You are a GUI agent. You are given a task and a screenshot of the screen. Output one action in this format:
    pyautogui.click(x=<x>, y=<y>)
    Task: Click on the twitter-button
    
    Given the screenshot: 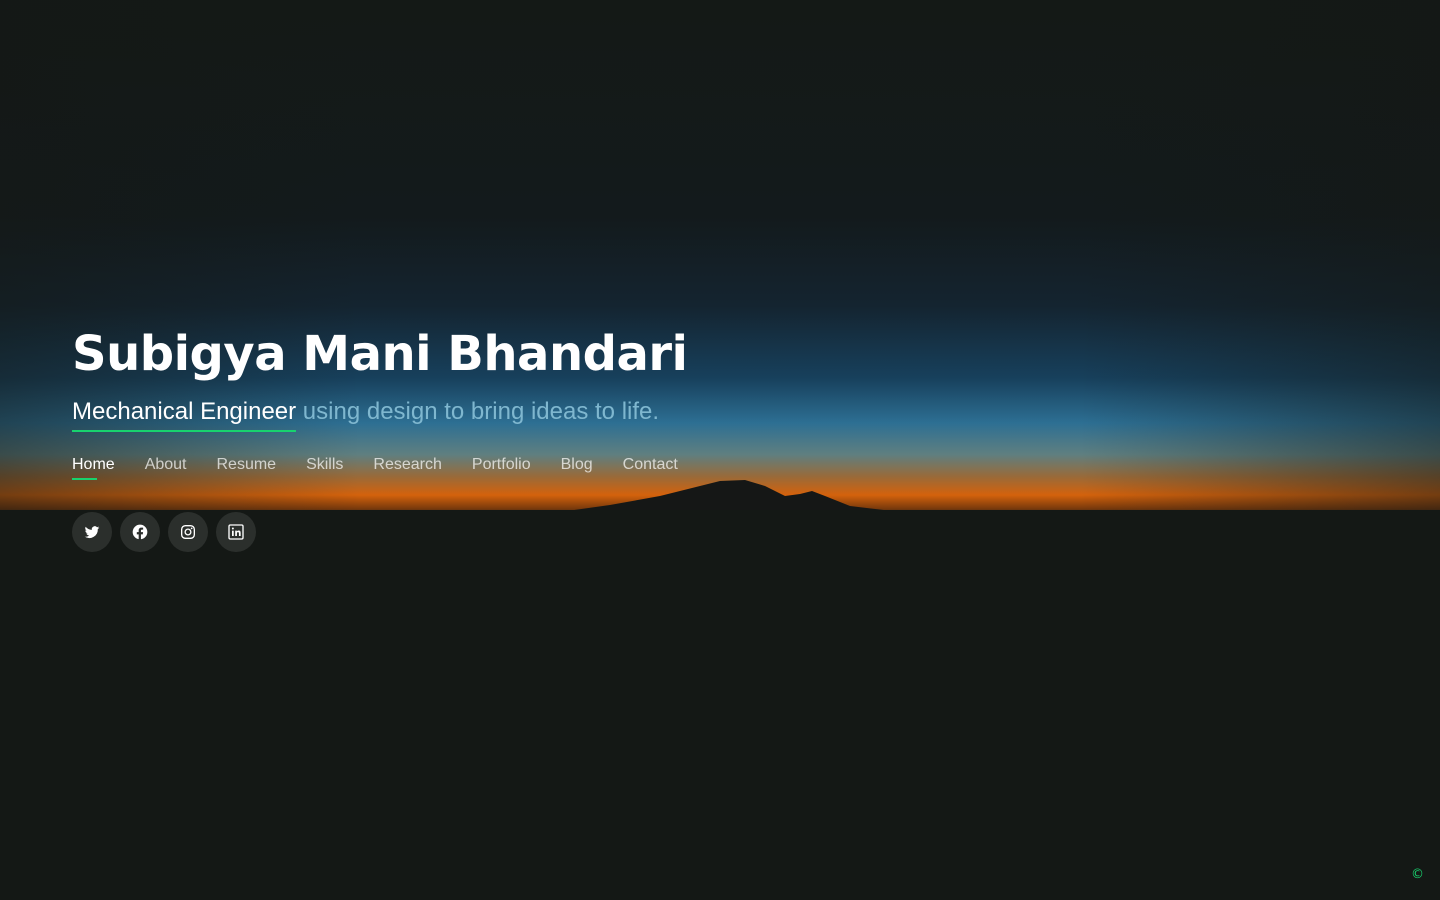 What is the action you would take?
    pyautogui.click(x=92, y=532)
    